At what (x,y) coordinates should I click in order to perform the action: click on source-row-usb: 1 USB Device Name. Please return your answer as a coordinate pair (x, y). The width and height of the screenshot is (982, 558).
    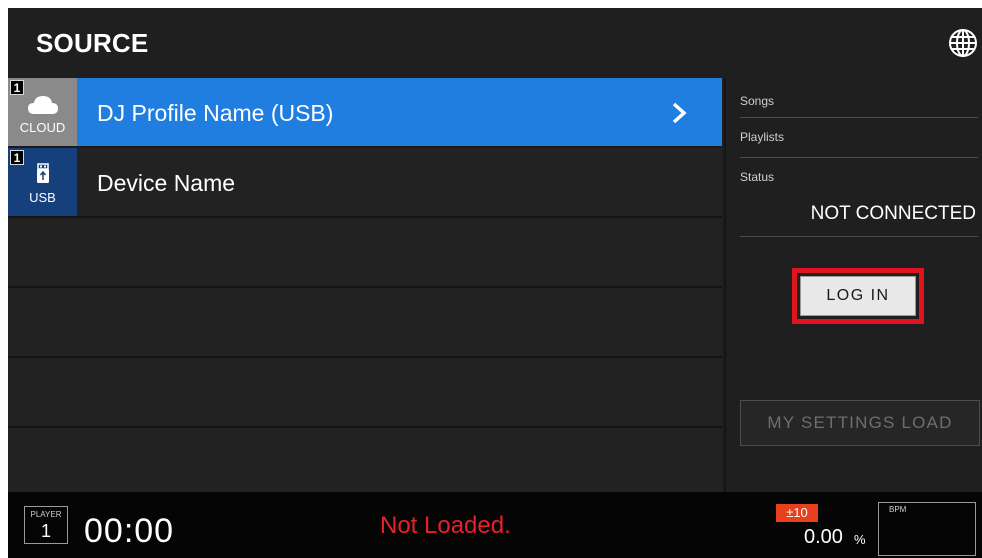
    Looking at the image, I should click on (365, 183).